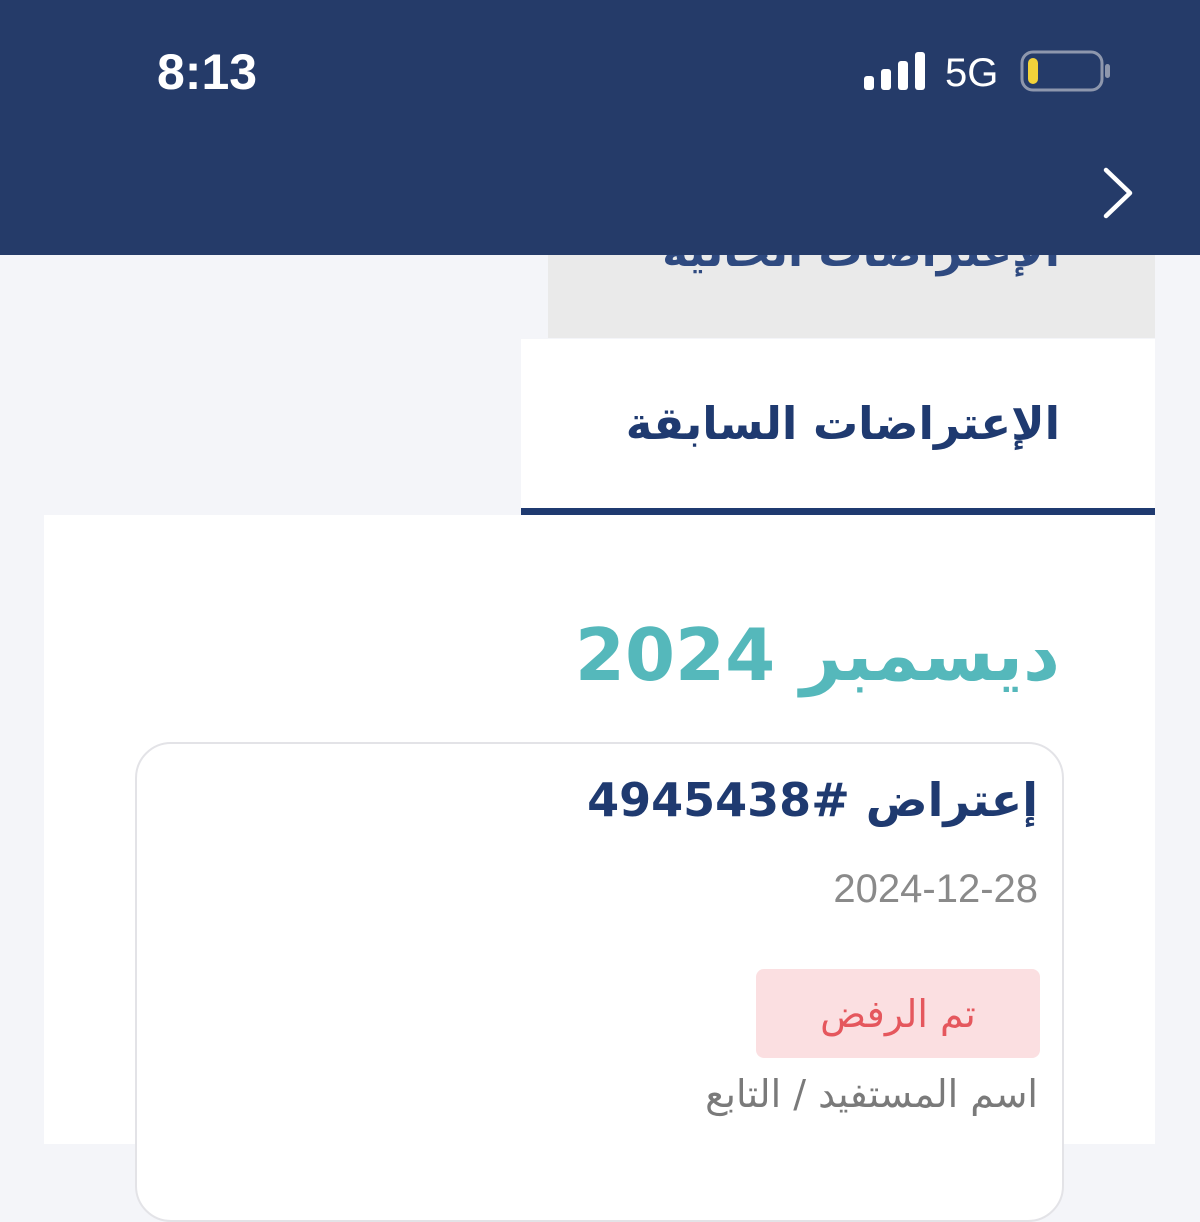 This screenshot has width=1200, height=1222. I want to click on tab-previous-objections: الإعتراضات السابقة, so click(838, 427).